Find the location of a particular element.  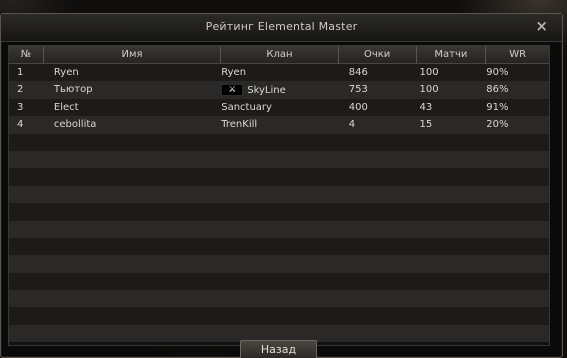

table-row: 1 Ryen Ryen 846 100 90% is located at coordinates (279, 73).